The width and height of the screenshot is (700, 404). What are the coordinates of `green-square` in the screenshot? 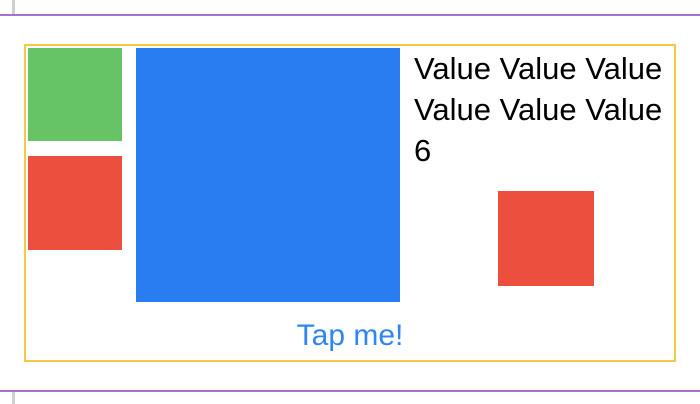 It's located at (75, 94).